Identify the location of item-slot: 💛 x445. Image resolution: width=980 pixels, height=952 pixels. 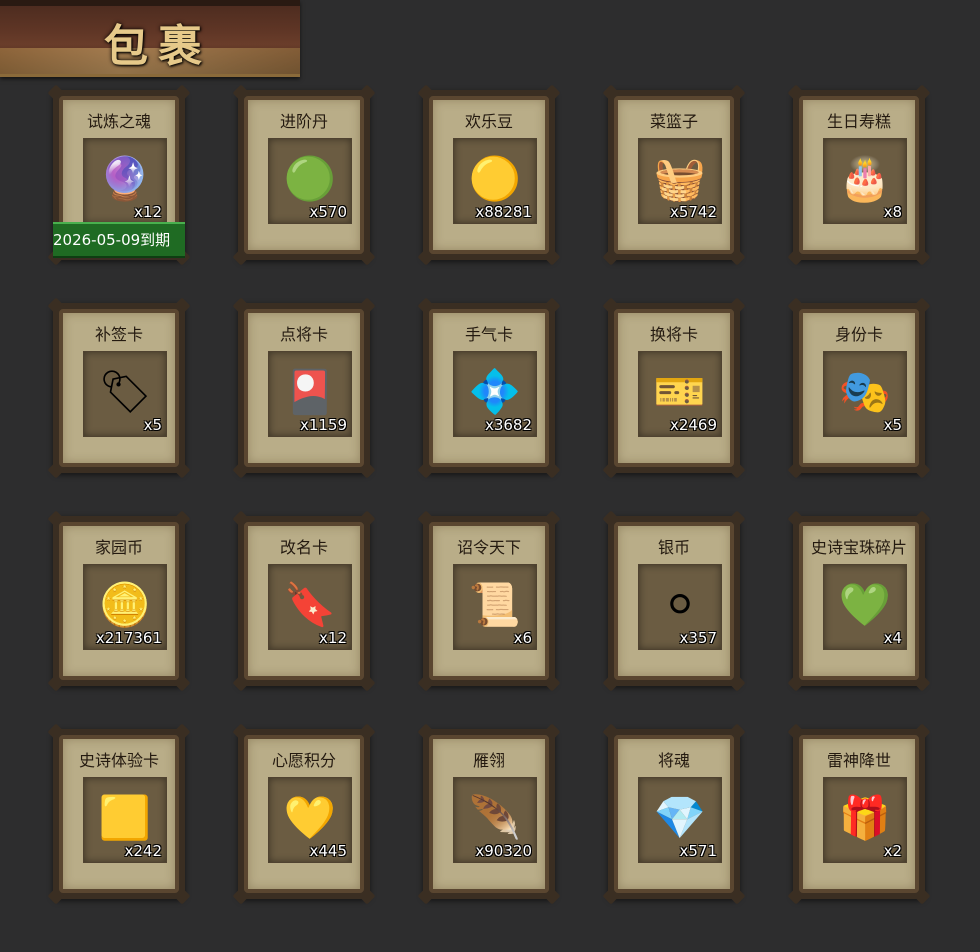
(310, 820).